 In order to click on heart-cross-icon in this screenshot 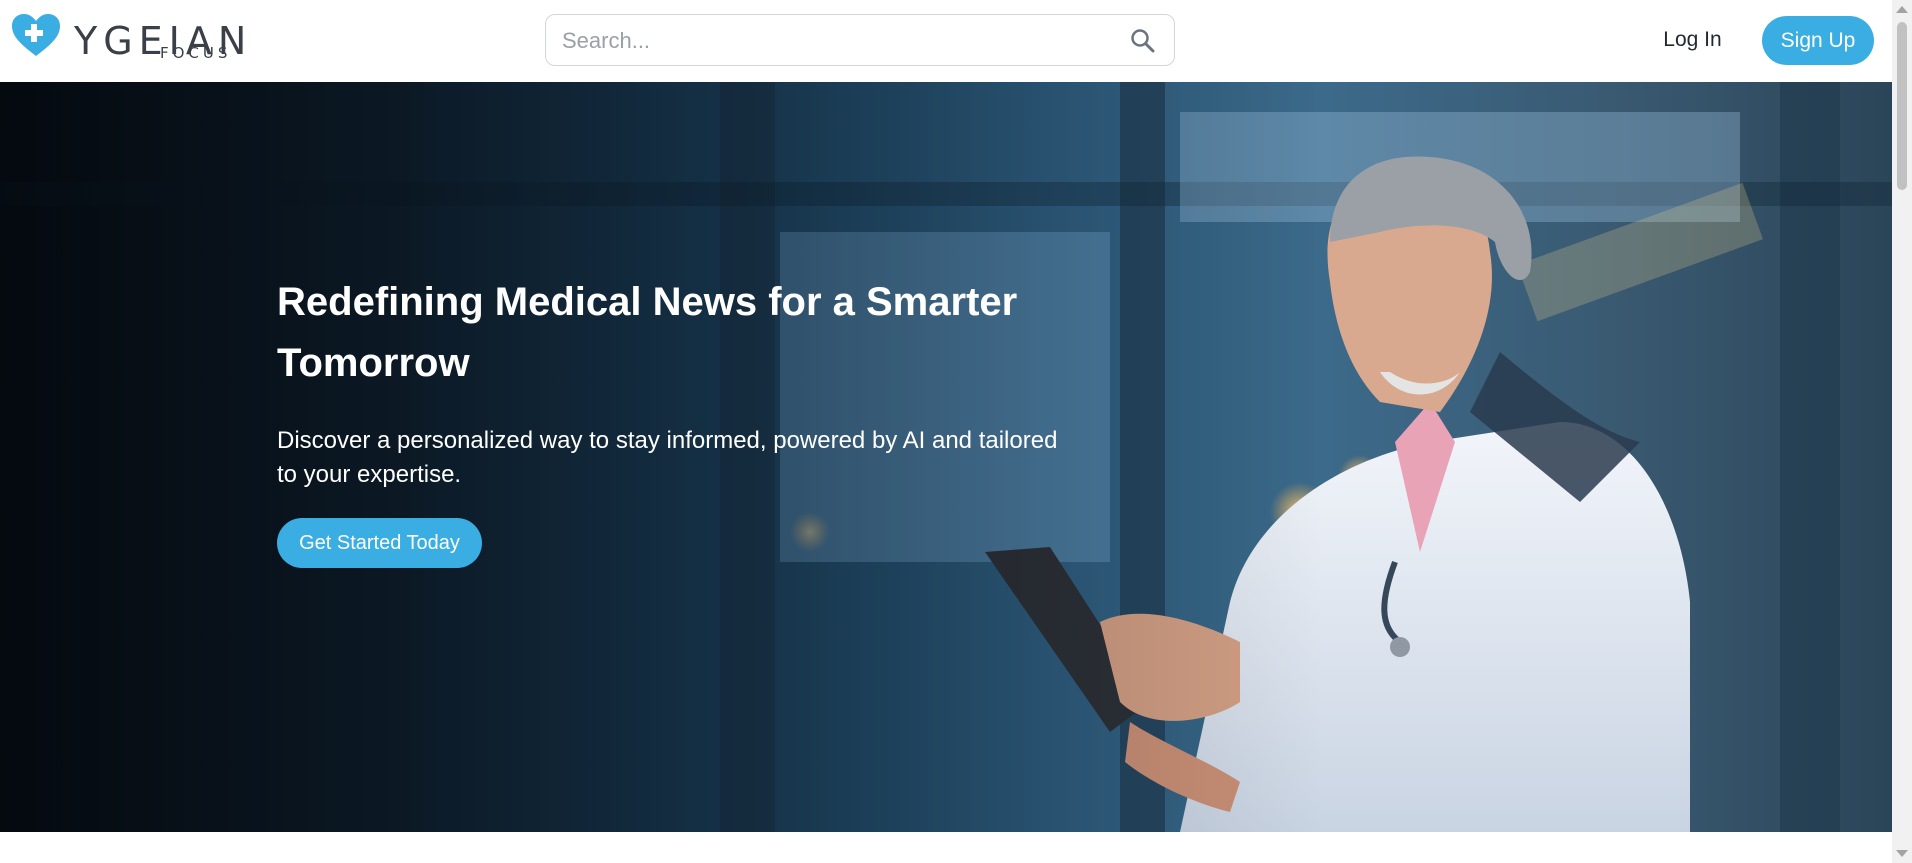, I will do `click(36, 35)`.